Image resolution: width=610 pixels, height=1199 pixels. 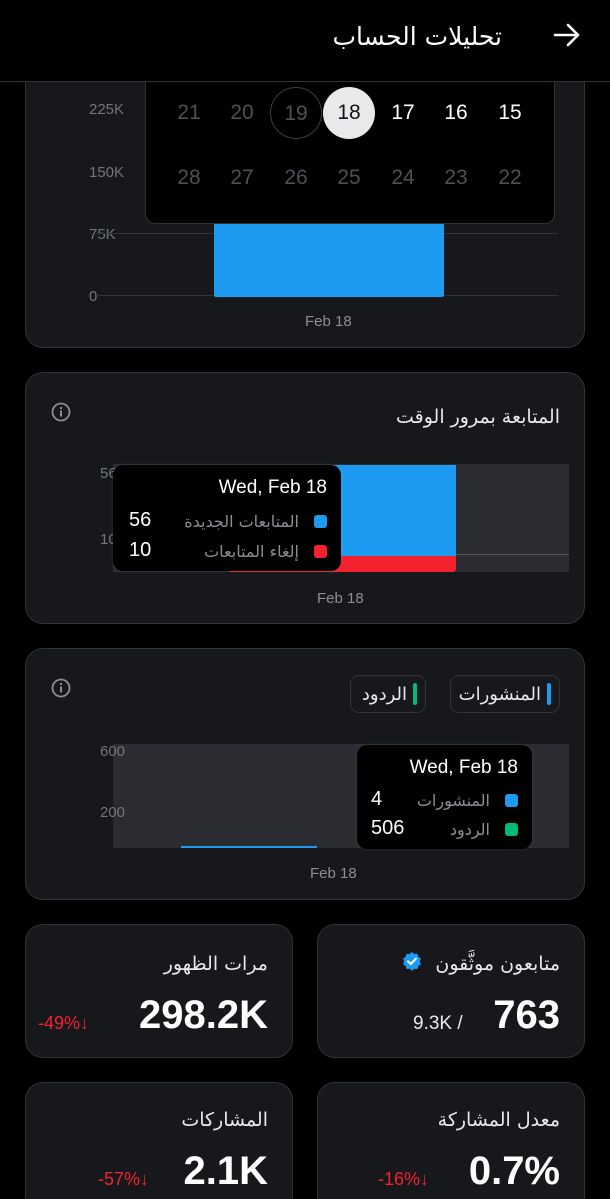 I want to click on legend-toggle-posts: المنشورات, so click(x=505, y=694).